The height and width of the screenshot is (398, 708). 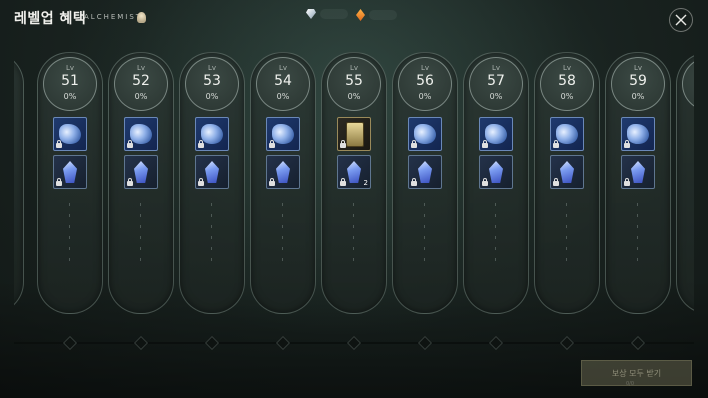 What do you see at coordinates (638, 81) in the screenshot?
I see `level-number: 59` at bounding box center [638, 81].